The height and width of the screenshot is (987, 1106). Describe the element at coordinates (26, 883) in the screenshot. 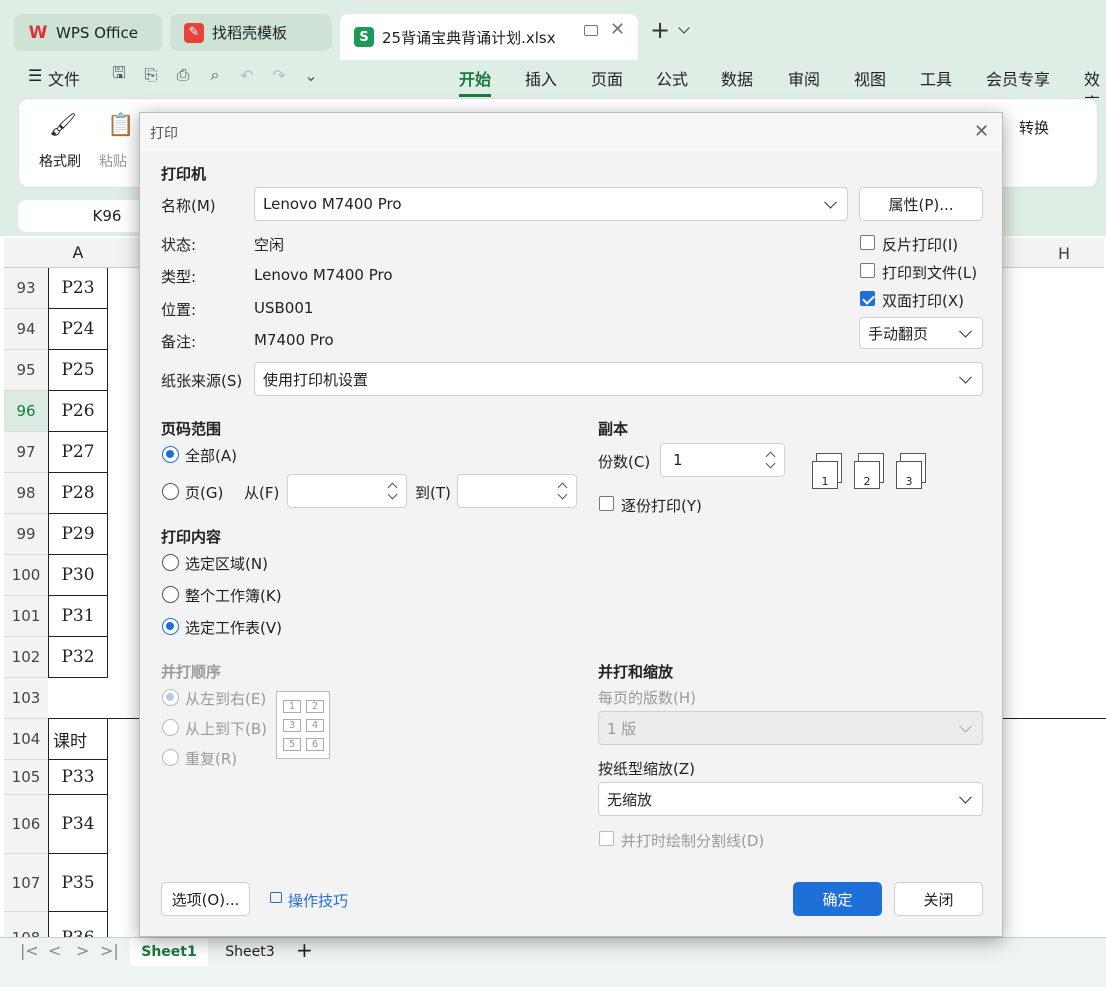

I see `row-header: 107` at that location.